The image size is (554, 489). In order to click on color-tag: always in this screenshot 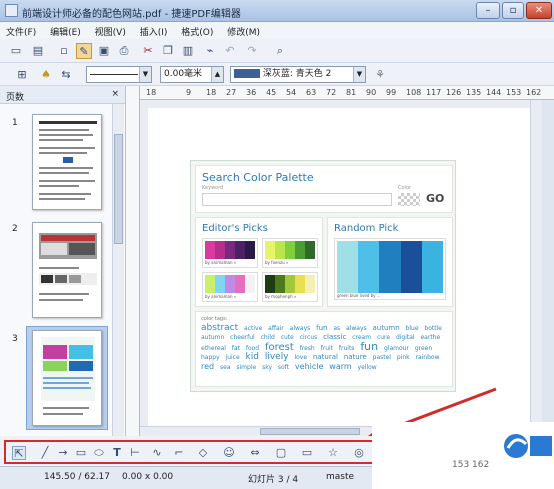, I will do `click(356, 328)`.